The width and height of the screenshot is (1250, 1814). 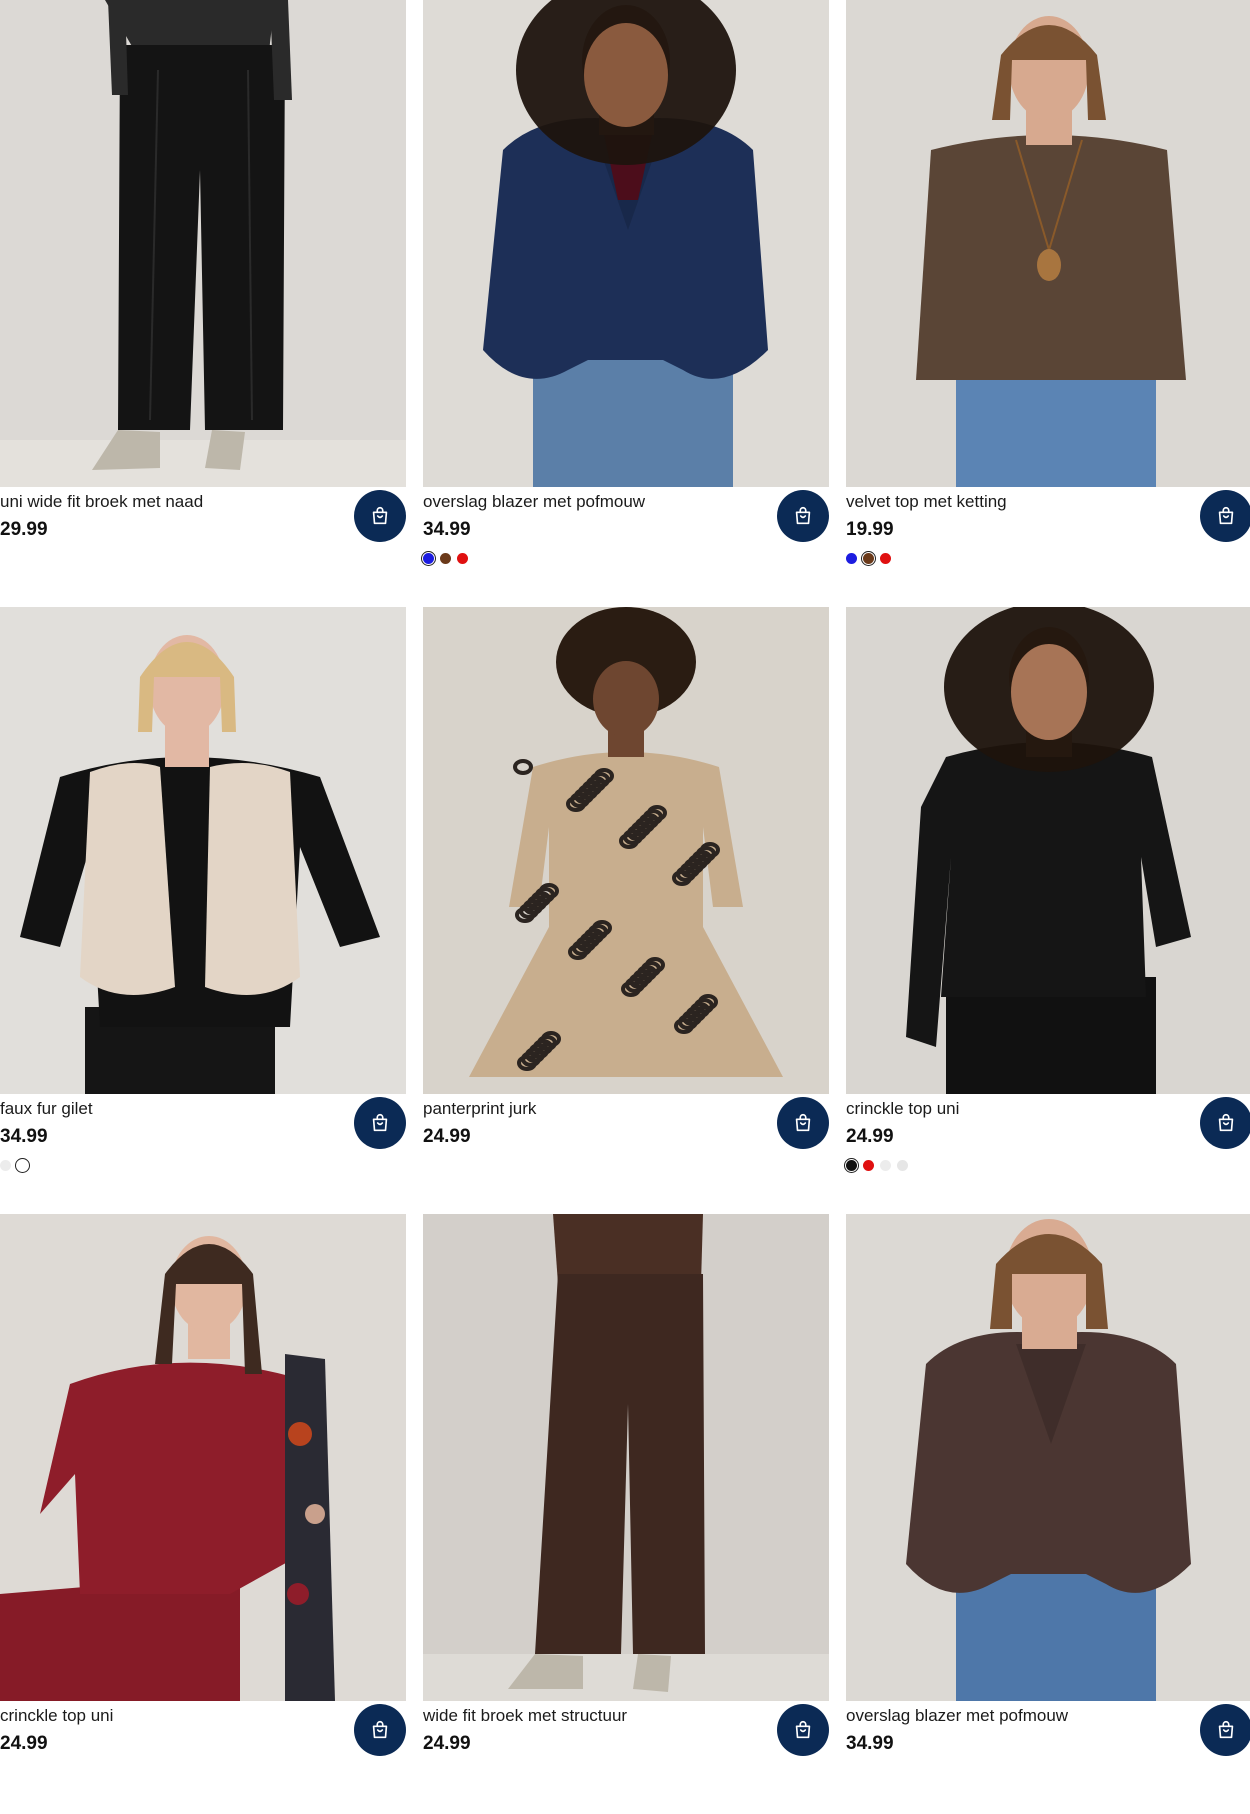 I want to click on product-card: wide fit broek met structuur 24.99, so click(x=626, y=1514).